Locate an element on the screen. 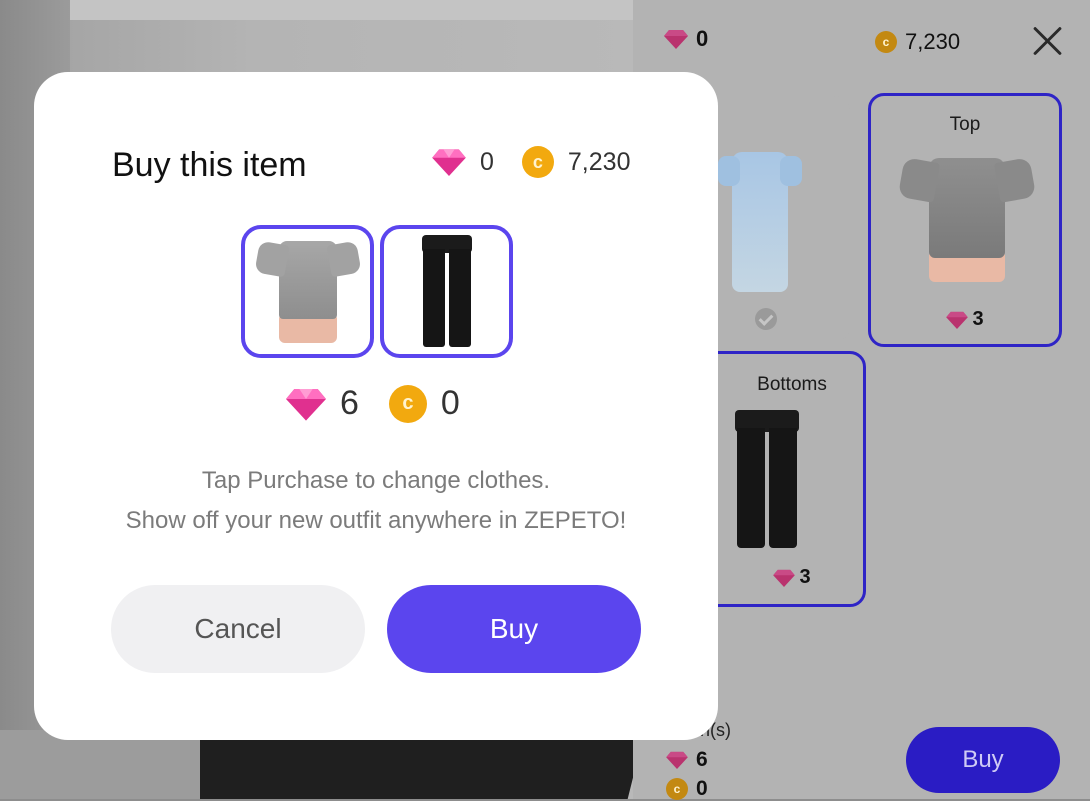  panel-total-gems: 6 is located at coordinates (687, 760).